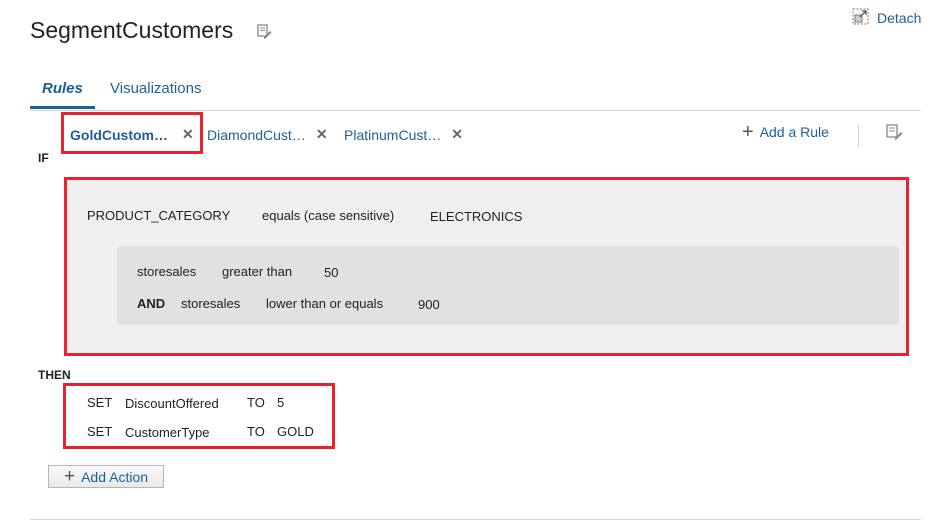 The image size is (934, 523). Describe the element at coordinates (54, 375) in the screenshot. I see `then-label: THEN` at that location.